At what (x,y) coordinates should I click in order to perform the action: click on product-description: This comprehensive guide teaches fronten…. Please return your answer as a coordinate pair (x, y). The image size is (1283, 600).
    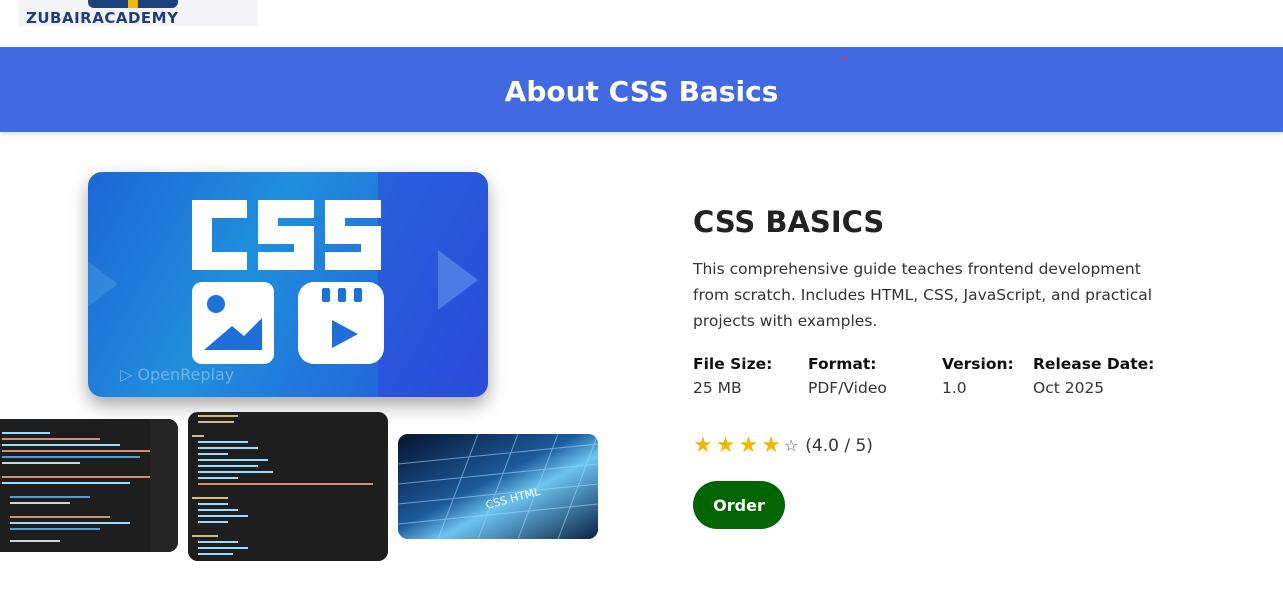
    Looking at the image, I should click on (923, 295).